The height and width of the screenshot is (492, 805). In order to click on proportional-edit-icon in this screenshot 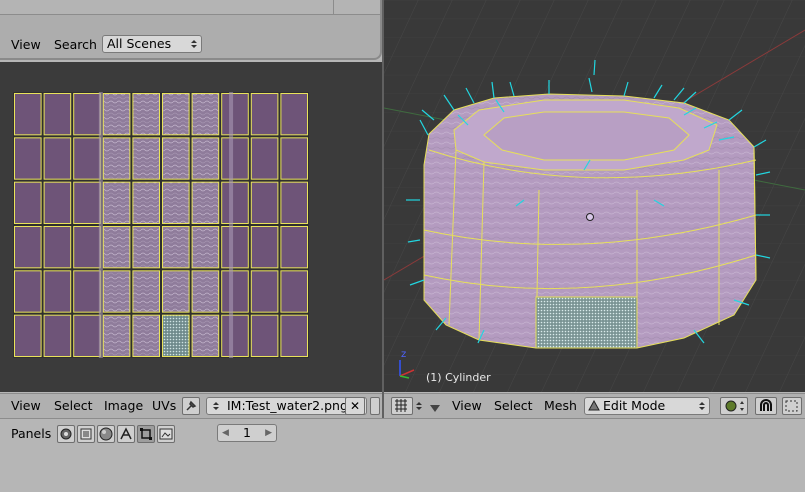, I will do `click(792, 406)`.